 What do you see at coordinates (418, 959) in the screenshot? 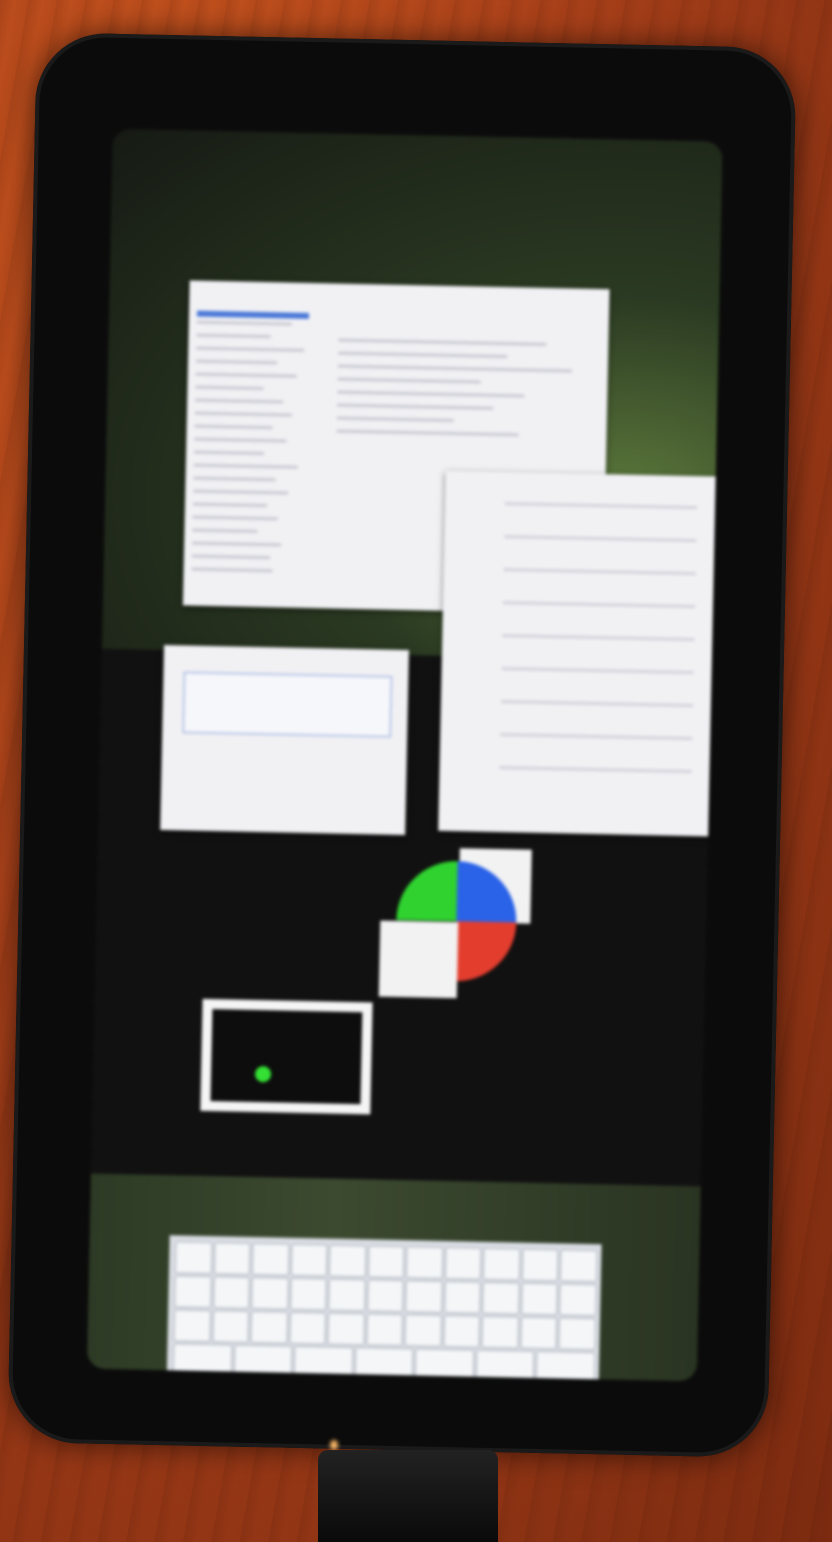
I see `white-square-bottom` at bounding box center [418, 959].